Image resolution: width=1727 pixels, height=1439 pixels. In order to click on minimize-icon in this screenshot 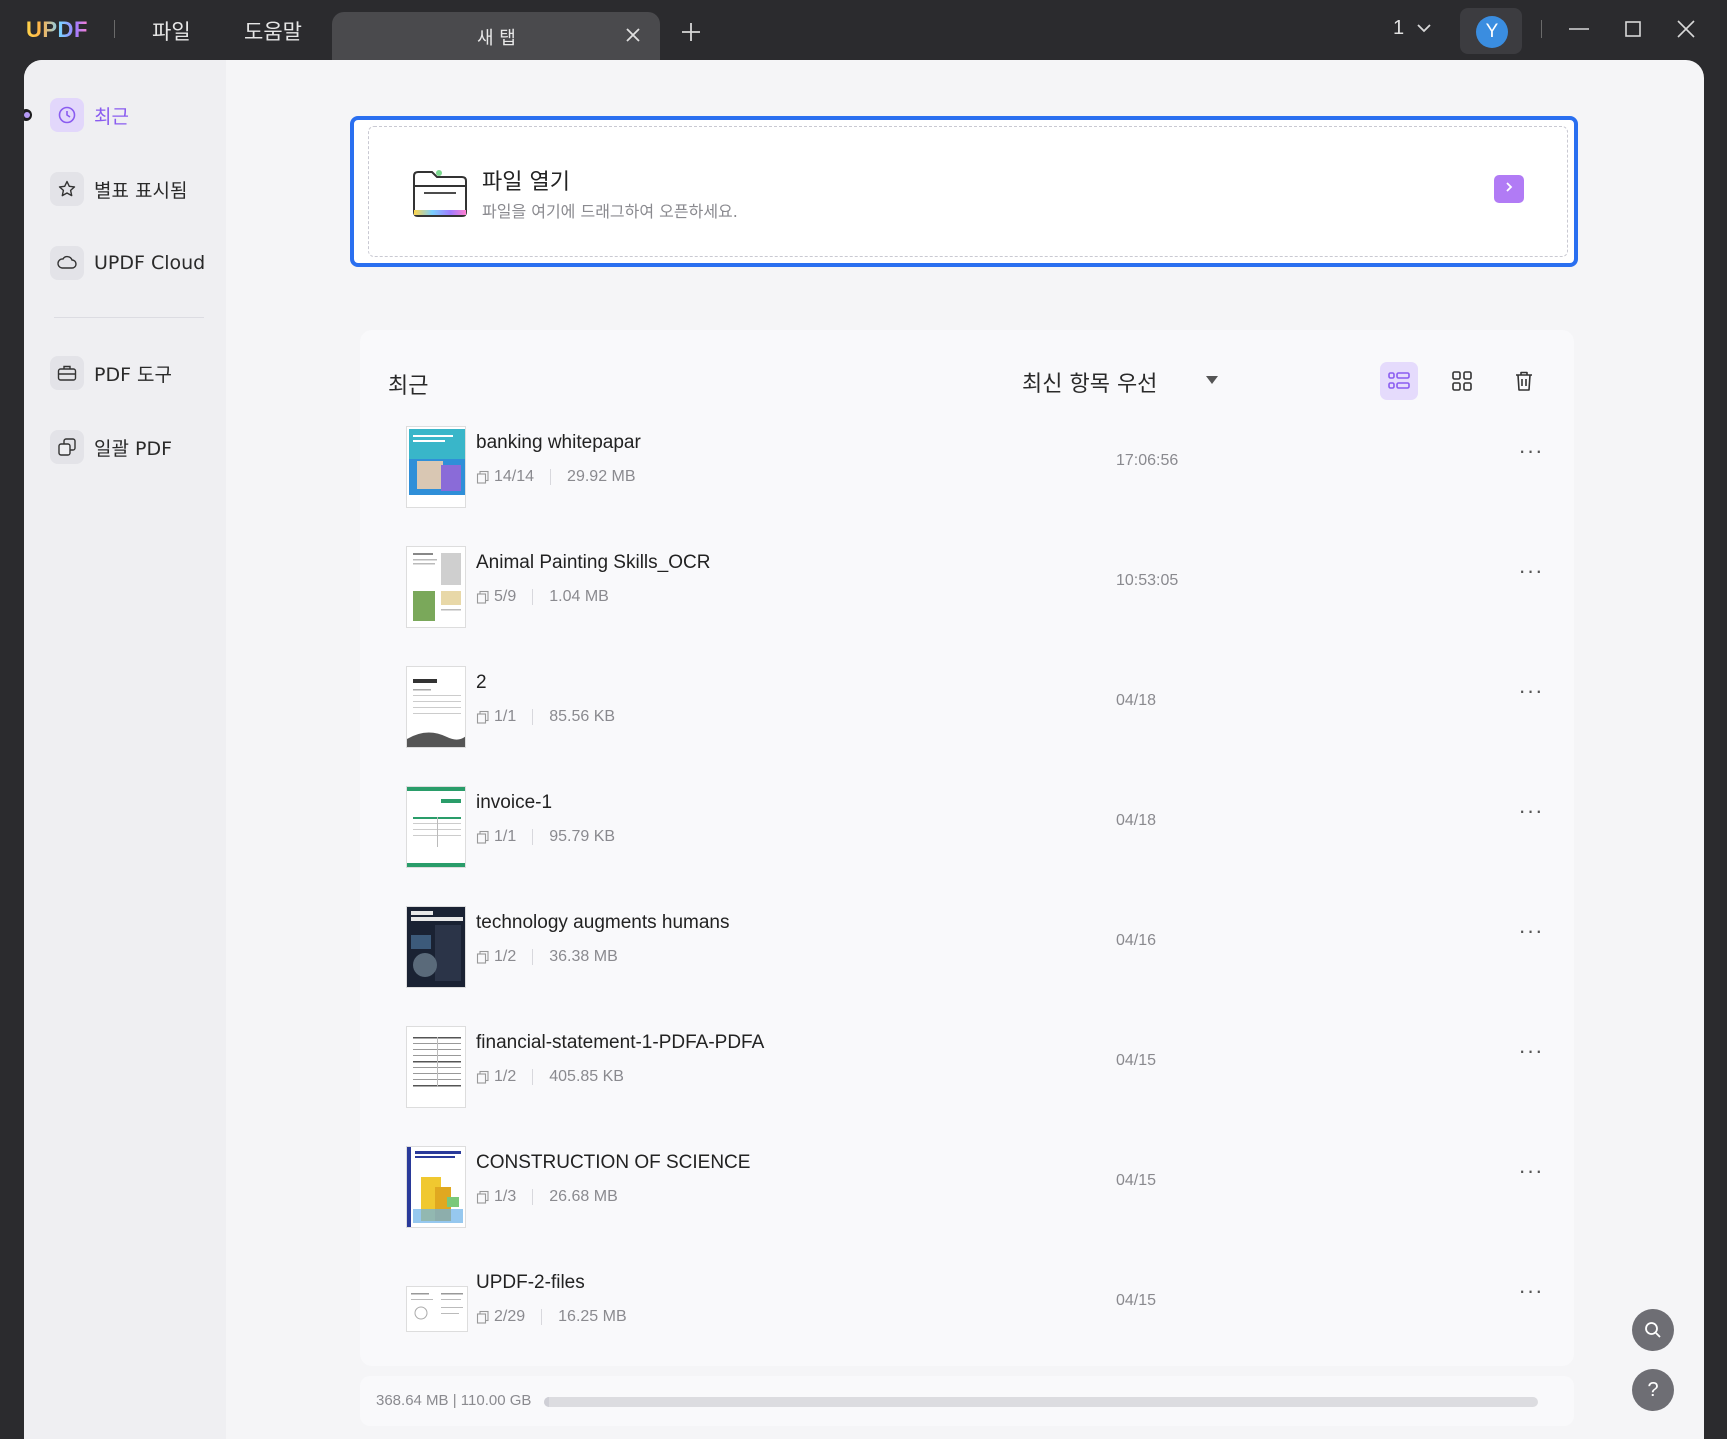, I will do `click(1579, 29)`.